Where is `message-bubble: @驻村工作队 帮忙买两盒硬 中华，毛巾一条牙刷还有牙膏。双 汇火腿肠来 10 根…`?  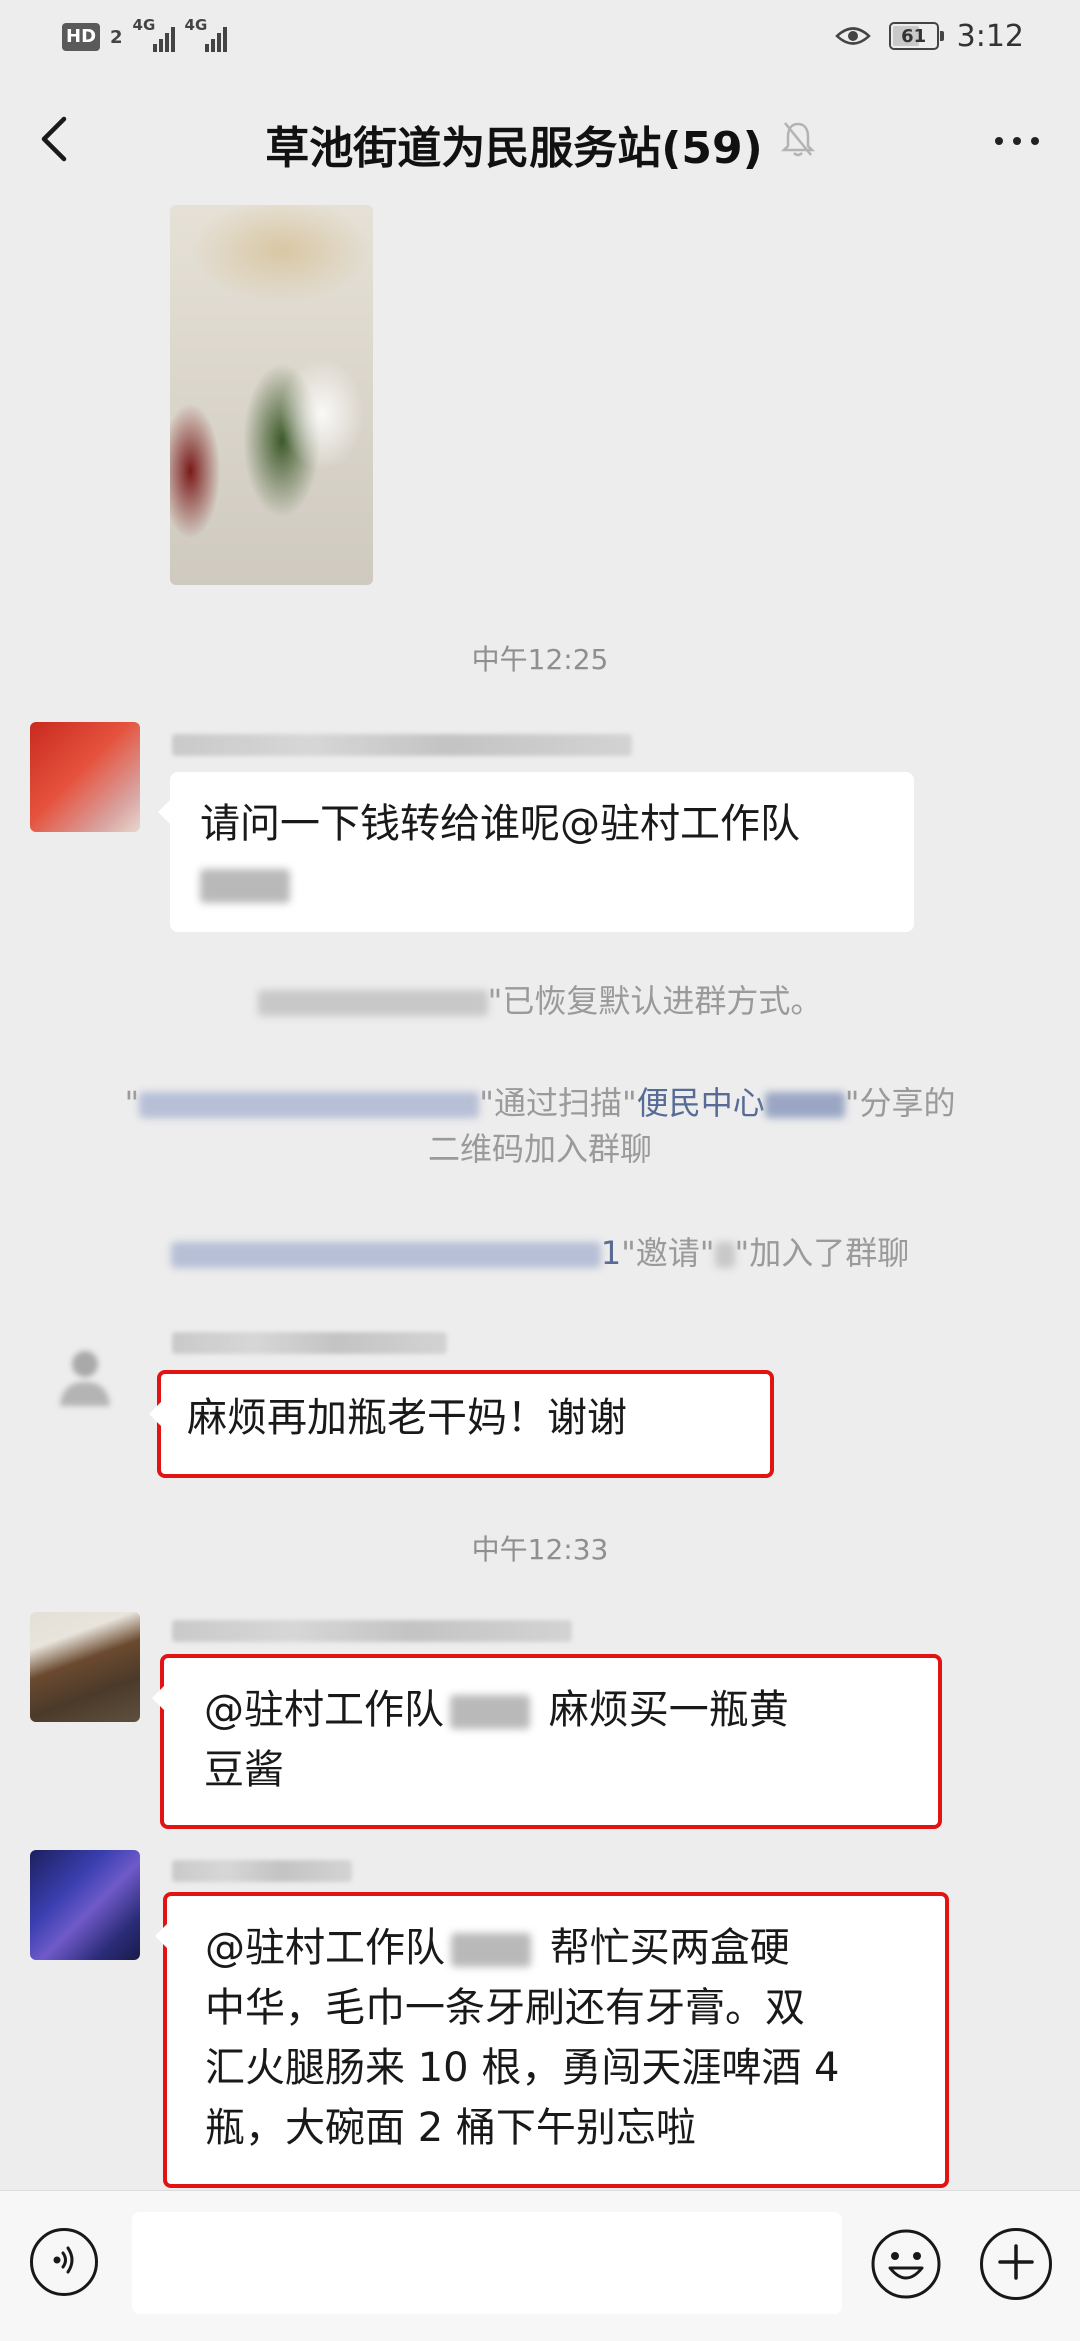 message-bubble: @驻村工作队 帮忙买两盒硬 中华，毛巾一条牙刷还有牙膏。双 汇火腿肠来 10 根… is located at coordinates (552, 2040).